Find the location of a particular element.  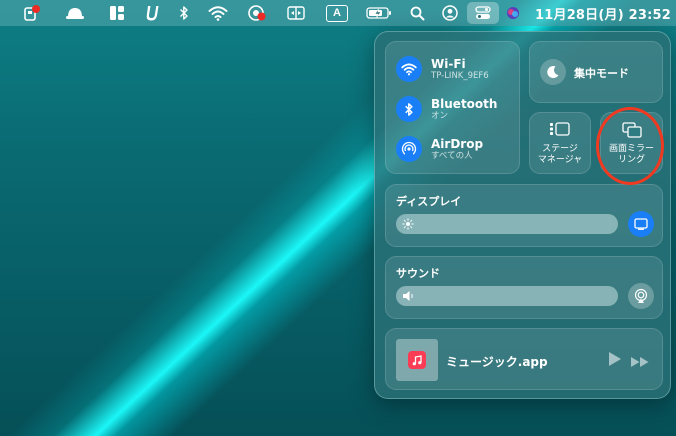

display-icon is located at coordinates (641, 224).